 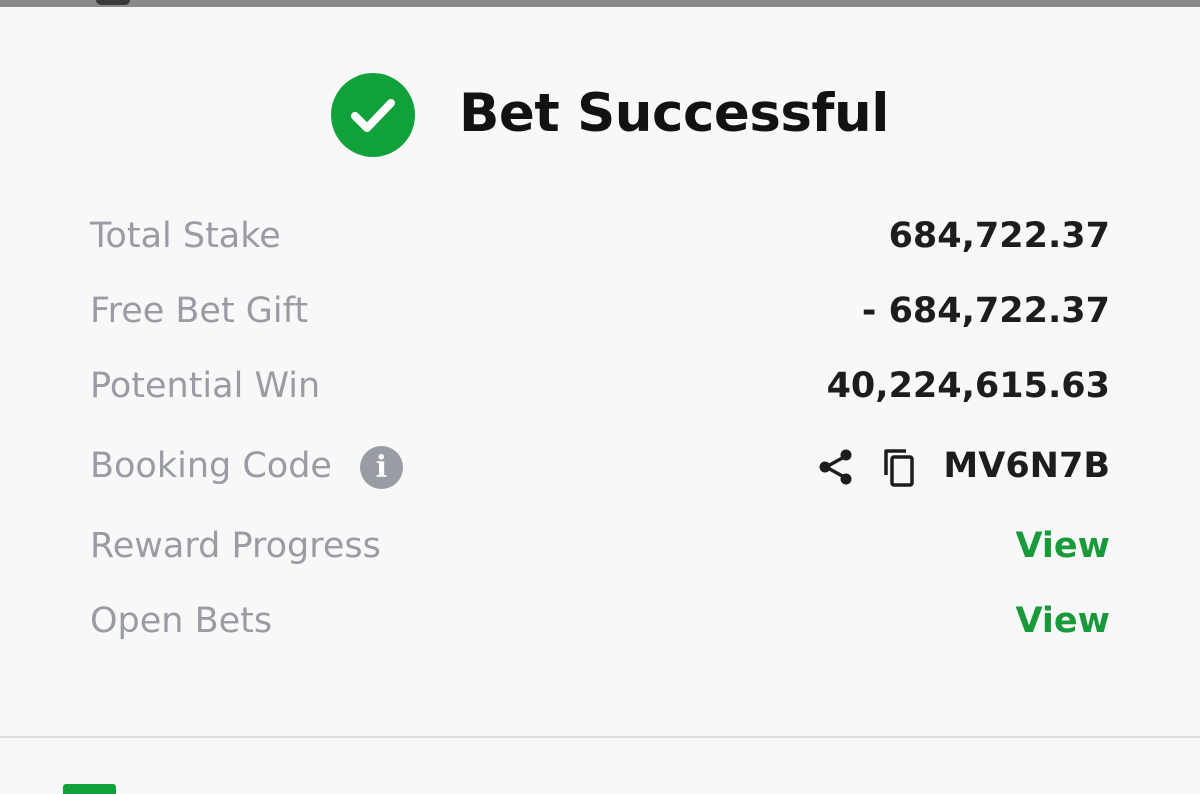 What do you see at coordinates (600, 311) in the screenshot?
I see `free-bet-gift-row: Free Bet Gift - 684,722.37` at bounding box center [600, 311].